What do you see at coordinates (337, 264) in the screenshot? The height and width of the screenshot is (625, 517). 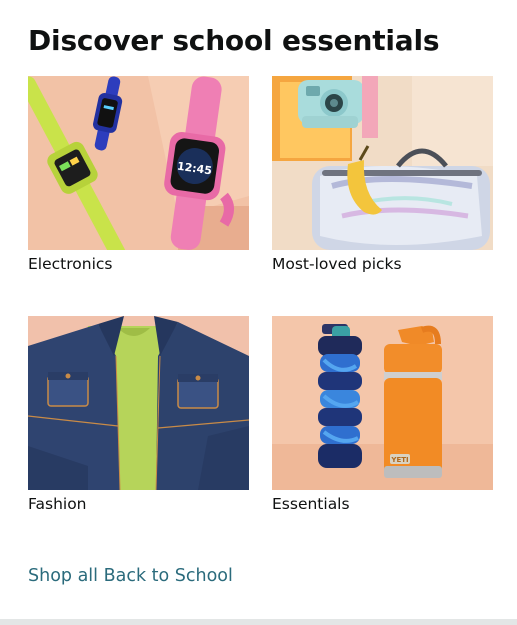 I see `tile-label: Most-loved picks` at bounding box center [337, 264].